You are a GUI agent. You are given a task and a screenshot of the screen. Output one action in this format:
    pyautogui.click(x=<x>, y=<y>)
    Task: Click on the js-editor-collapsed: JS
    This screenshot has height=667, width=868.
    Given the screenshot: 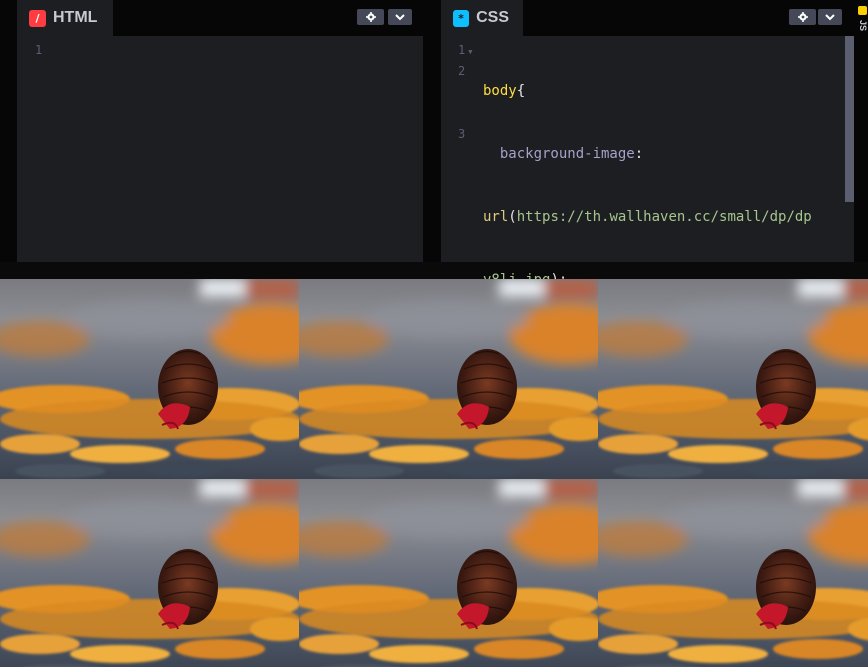 What is the action you would take?
    pyautogui.click(x=862, y=131)
    